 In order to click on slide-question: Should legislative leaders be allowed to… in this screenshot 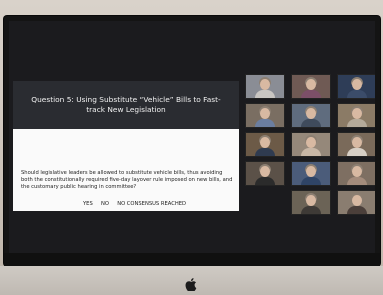, I will do `click(127, 180)`.